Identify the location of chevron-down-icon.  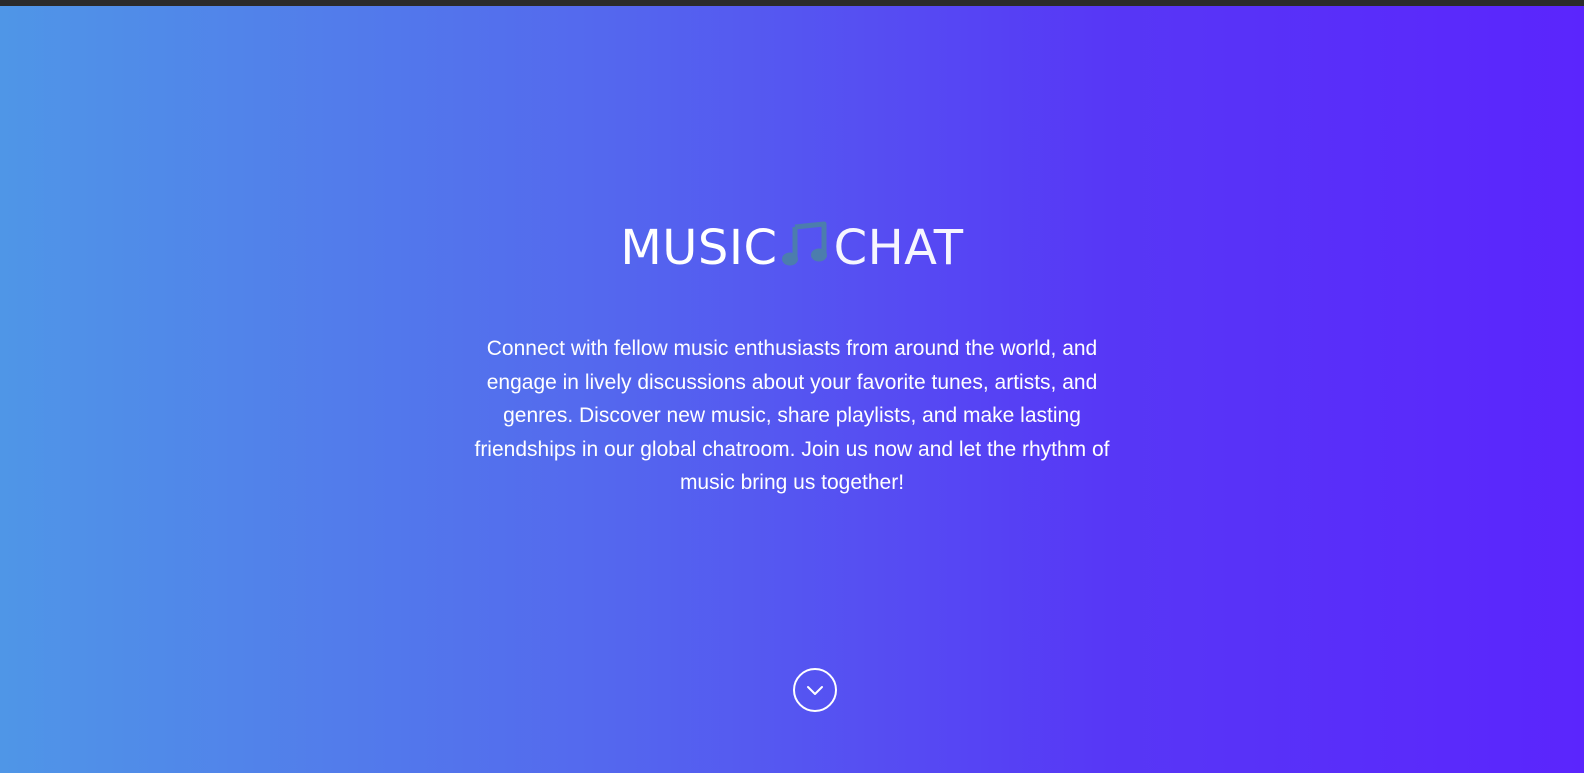
(815, 690).